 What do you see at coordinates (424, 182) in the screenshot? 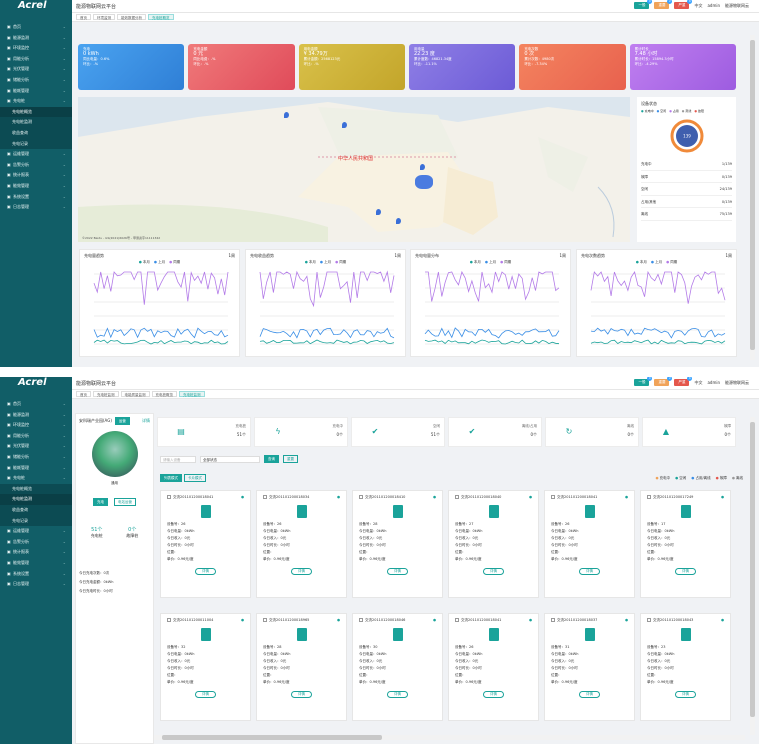
I see `map-marker-cluster` at bounding box center [424, 182].